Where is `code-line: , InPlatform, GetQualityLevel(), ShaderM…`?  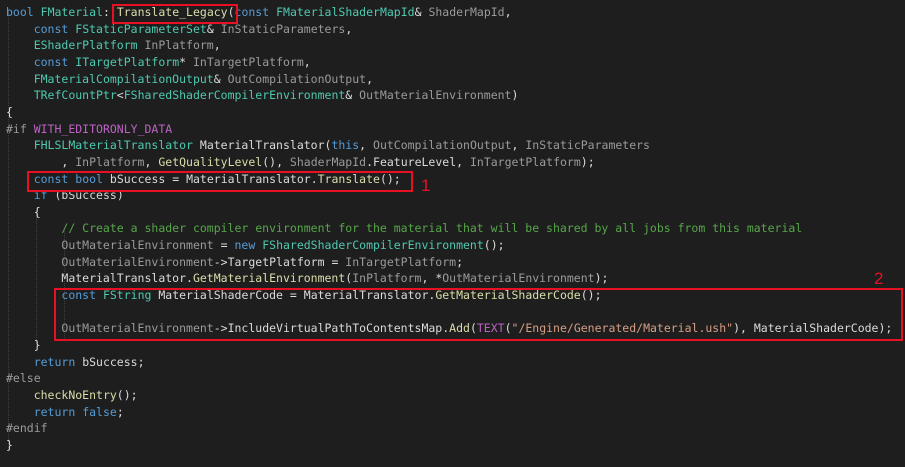
code-line: , InPlatform, GetQualityLevel(), ShaderM… is located at coordinates (300, 162).